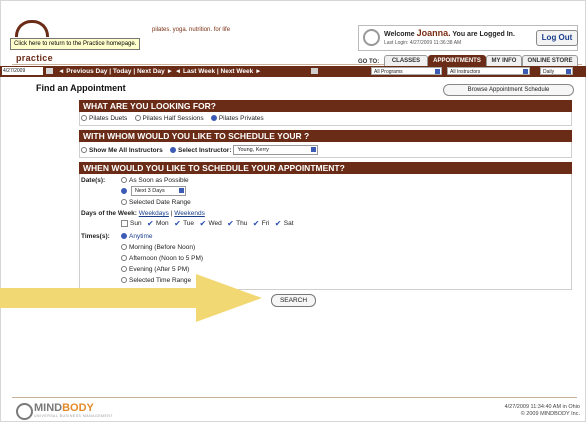  I want to click on welcome-suffix: You are Logged In., so click(483, 34).